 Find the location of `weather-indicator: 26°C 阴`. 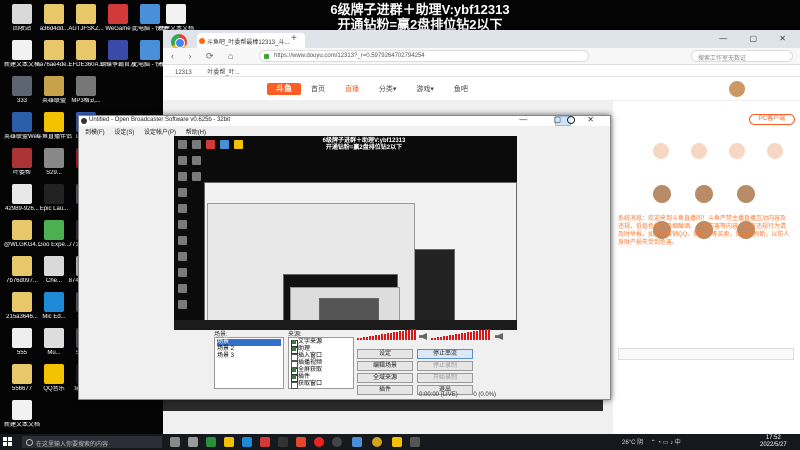

weather-indicator: 26°C 阴 is located at coordinates (632, 443).